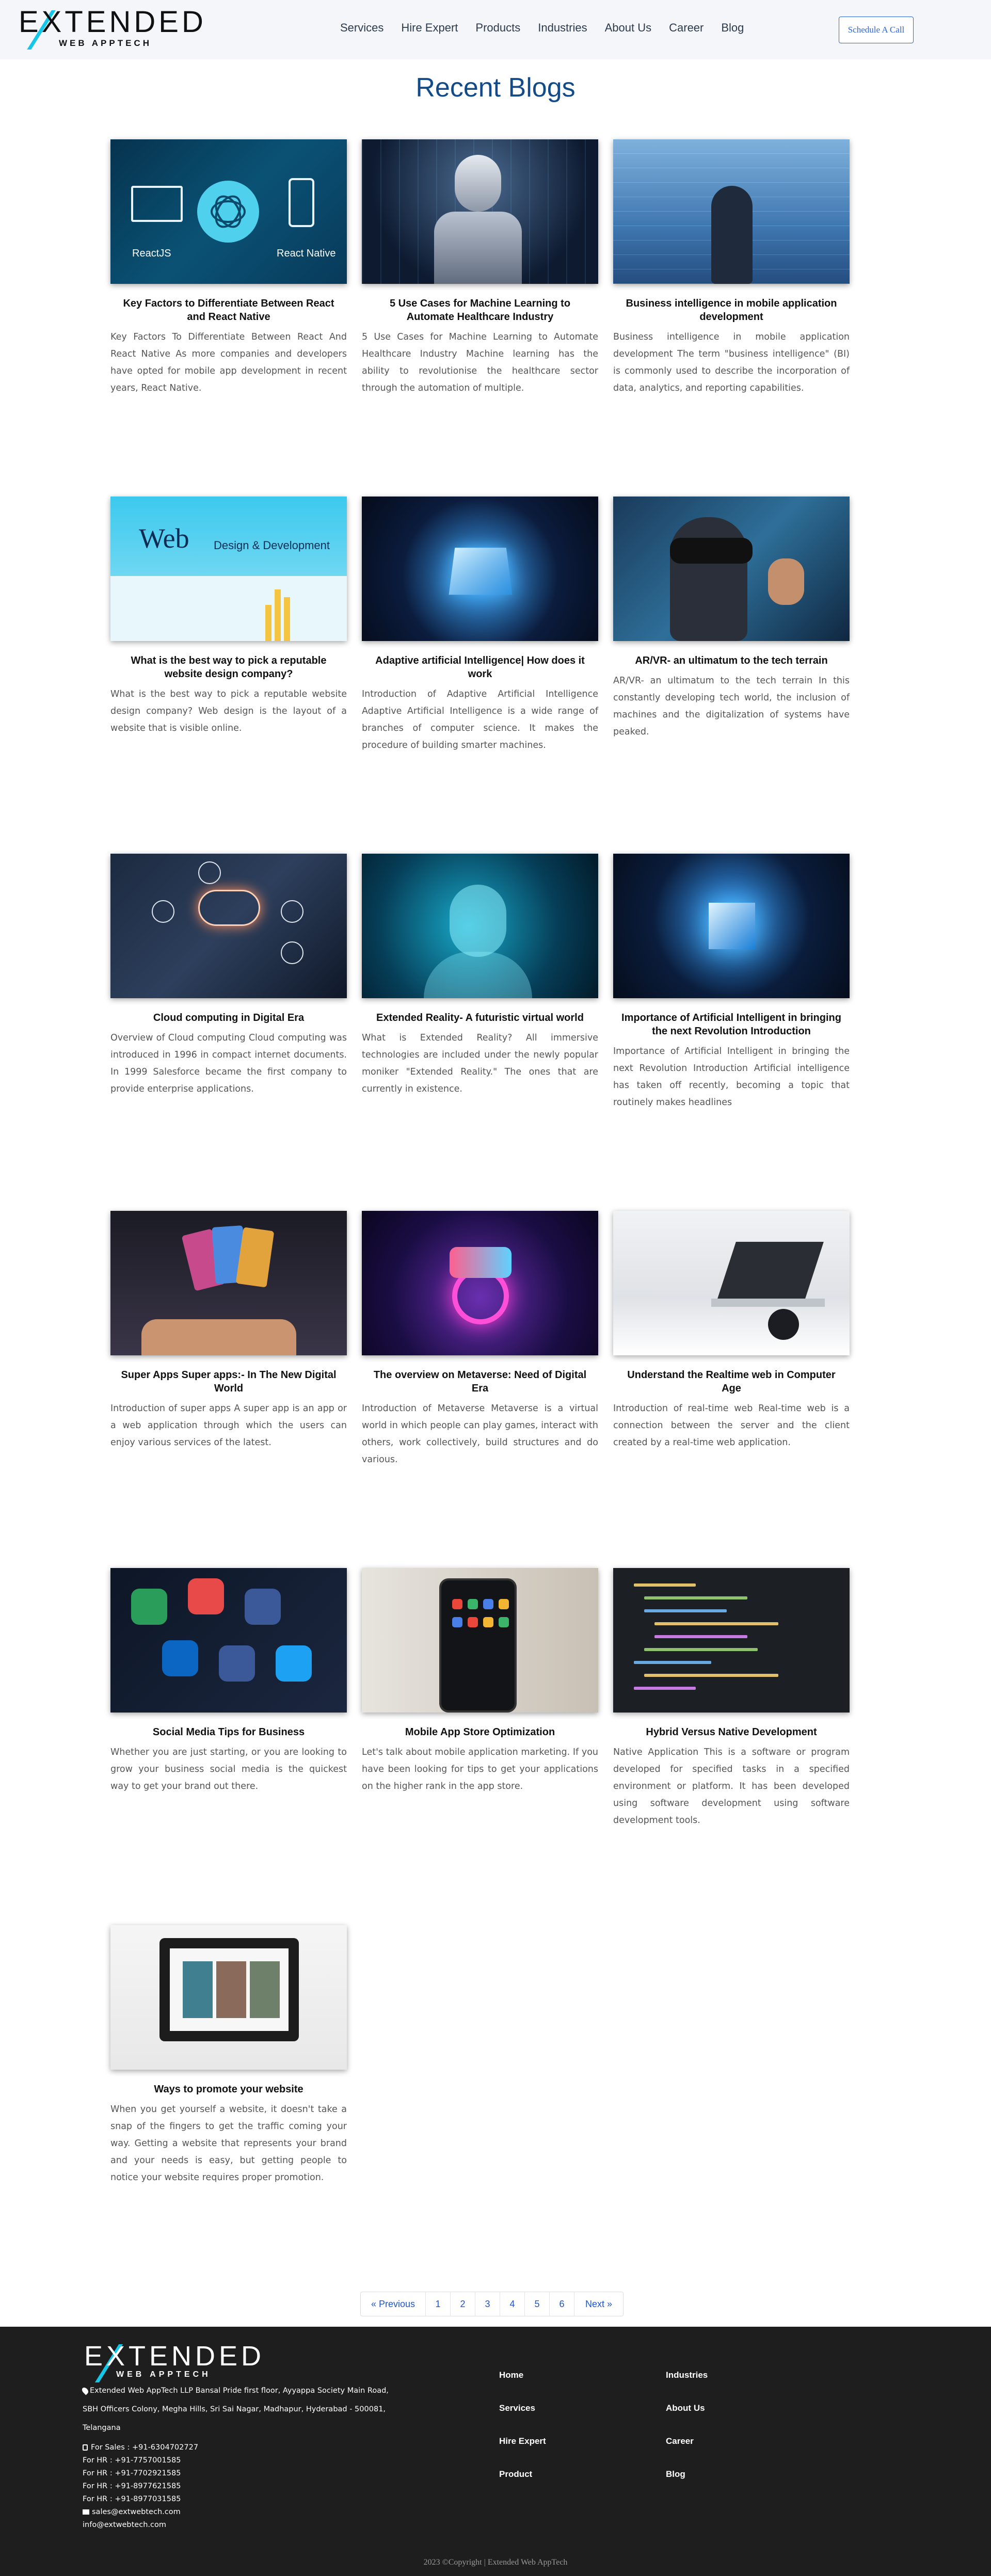 The width and height of the screenshot is (991, 2576). Describe the element at coordinates (628, 28) in the screenshot. I see `nav-about-us: About Us` at that location.